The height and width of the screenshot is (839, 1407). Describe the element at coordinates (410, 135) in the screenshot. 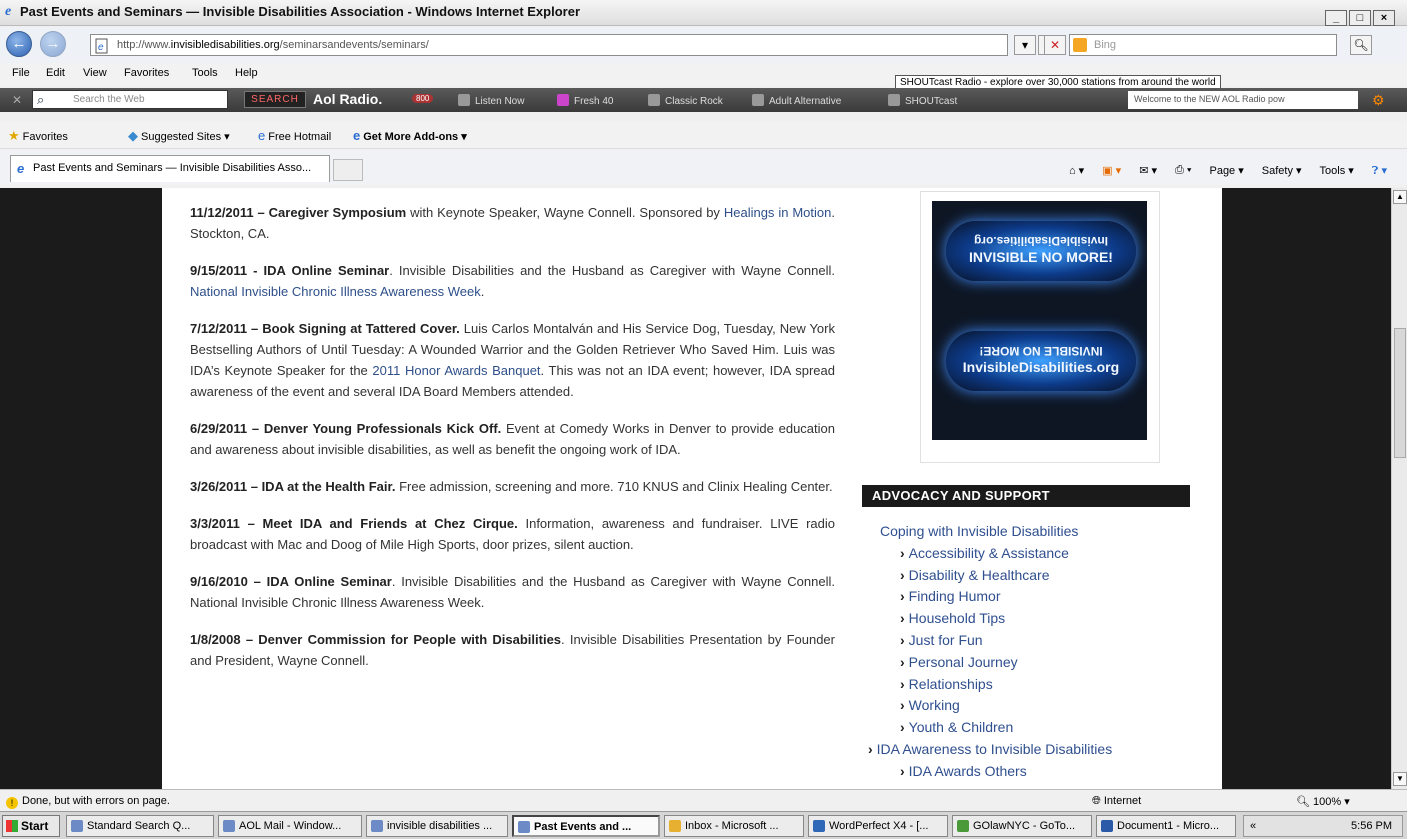

I see `get-more-addons-link: e Get More Add-ons ▾` at that location.